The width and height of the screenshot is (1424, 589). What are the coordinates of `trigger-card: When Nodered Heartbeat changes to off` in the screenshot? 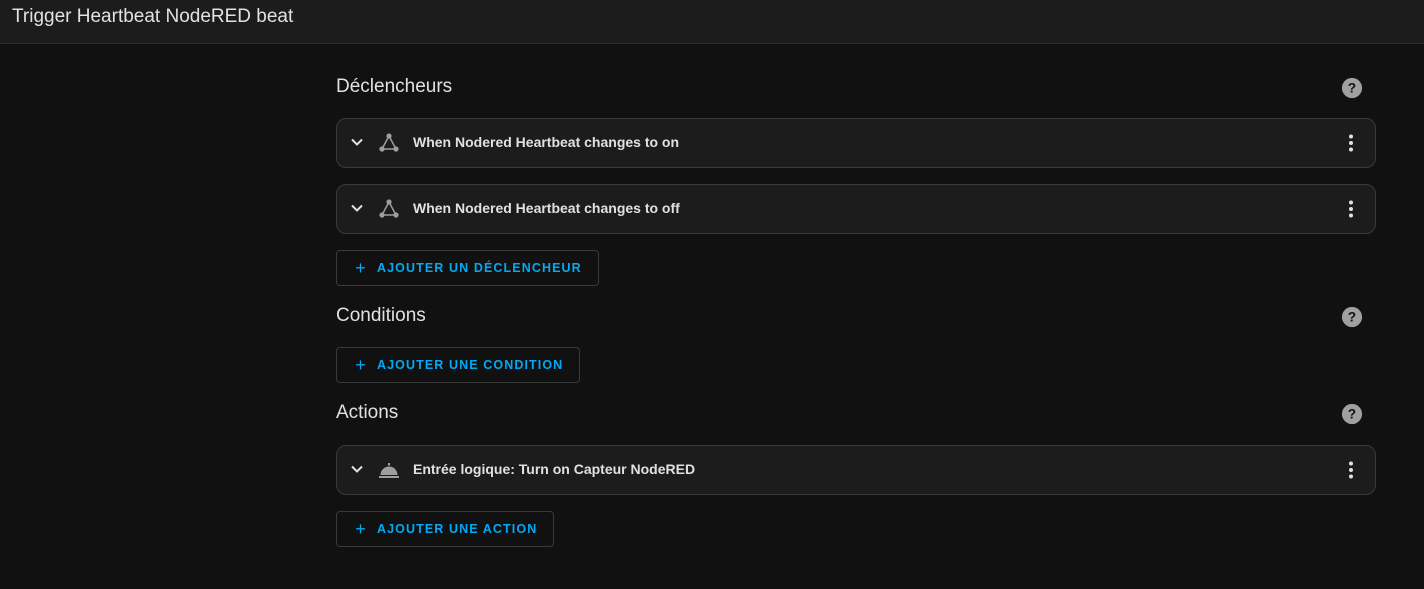 It's located at (856, 209).